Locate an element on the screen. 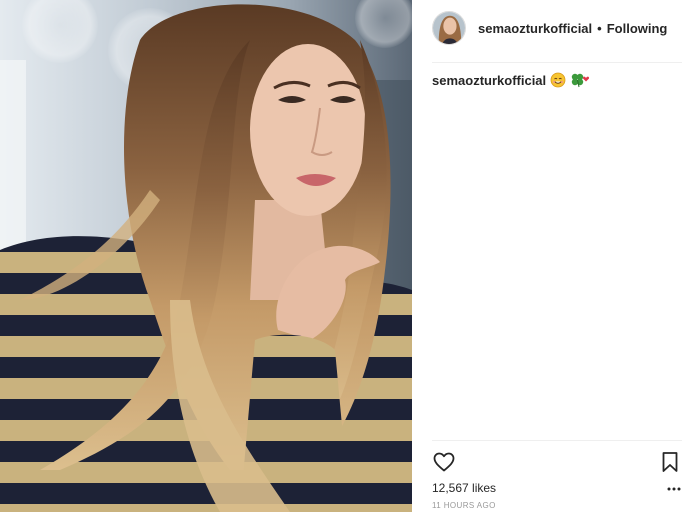 Image resolution: width=700 pixels, height=512 pixels. avatar is located at coordinates (449, 28).